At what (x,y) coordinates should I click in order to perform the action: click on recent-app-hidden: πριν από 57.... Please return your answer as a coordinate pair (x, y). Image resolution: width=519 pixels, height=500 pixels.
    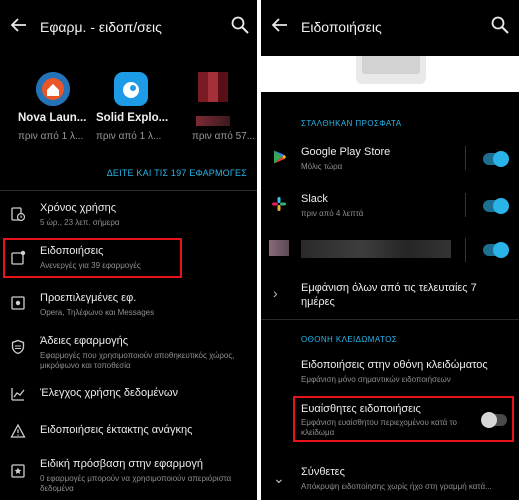
    Looking at the image, I should click on (224, 110).